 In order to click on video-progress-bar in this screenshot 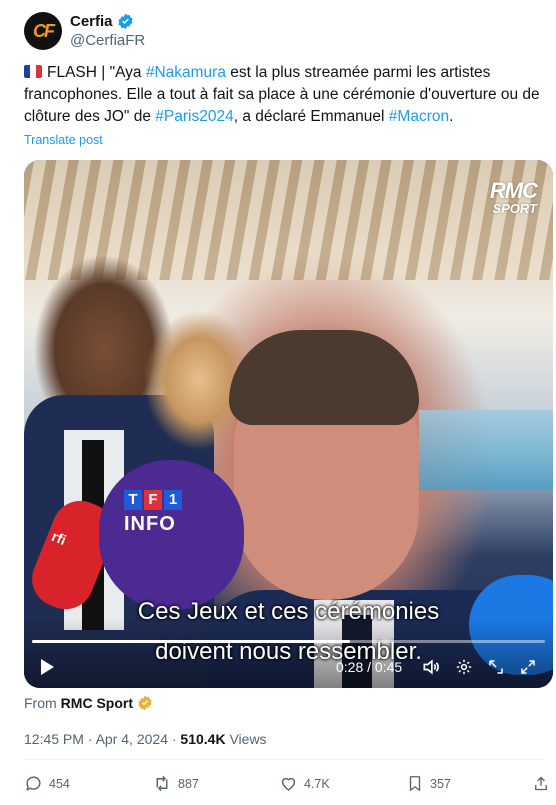, I will do `click(288, 641)`.